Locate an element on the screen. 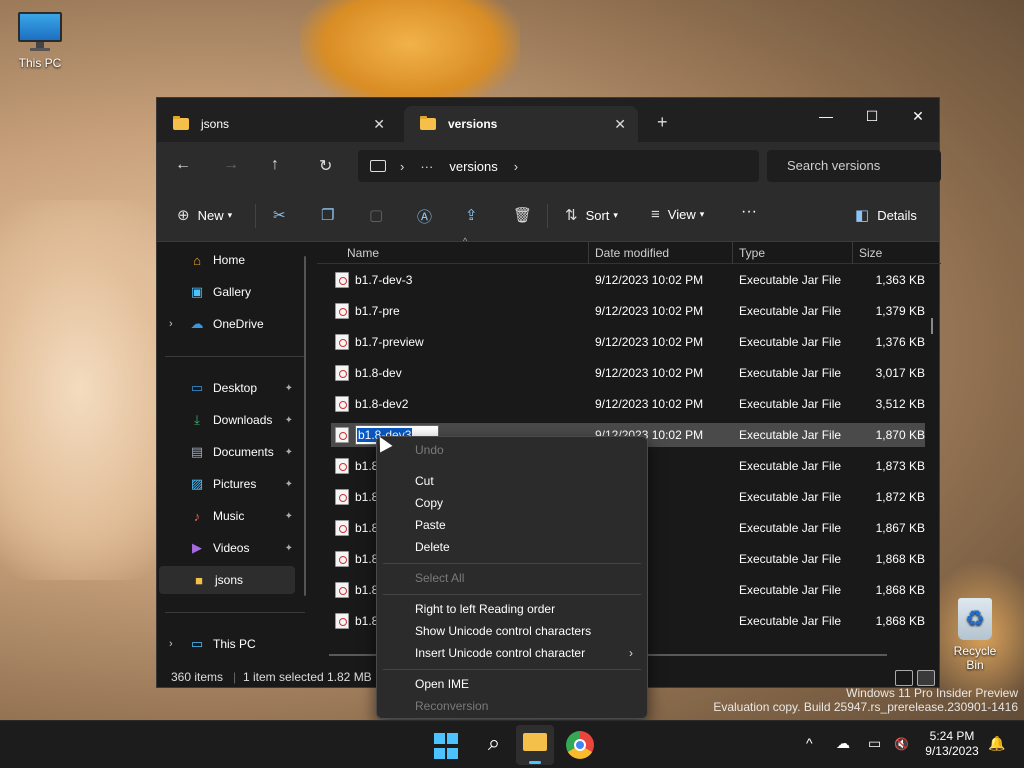 The height and width of the screenshot is (768, 1024). search-button: ⌕ is located at coordinates (494, 745).